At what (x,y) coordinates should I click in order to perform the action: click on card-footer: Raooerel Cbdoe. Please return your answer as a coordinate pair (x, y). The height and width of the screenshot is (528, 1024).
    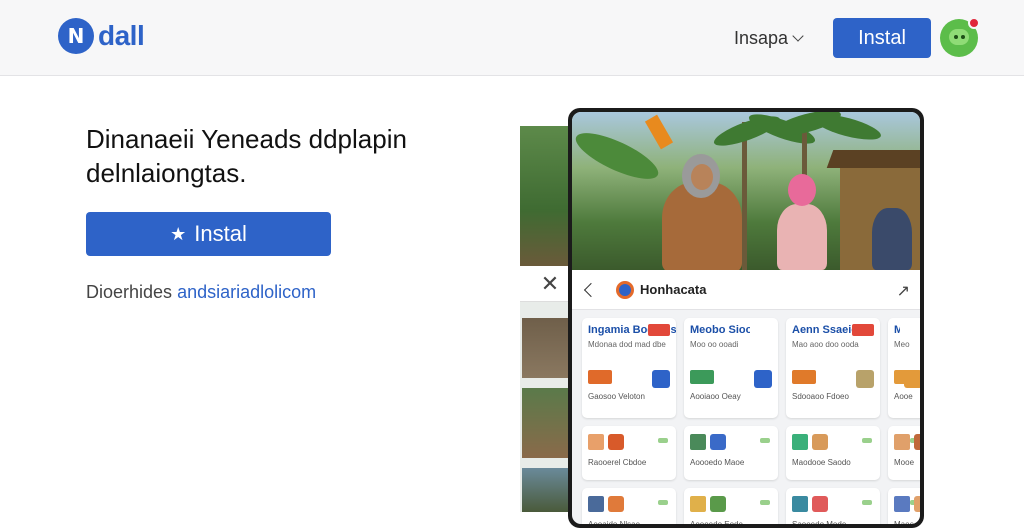
    Looking at the image, I should click on (617, 462).